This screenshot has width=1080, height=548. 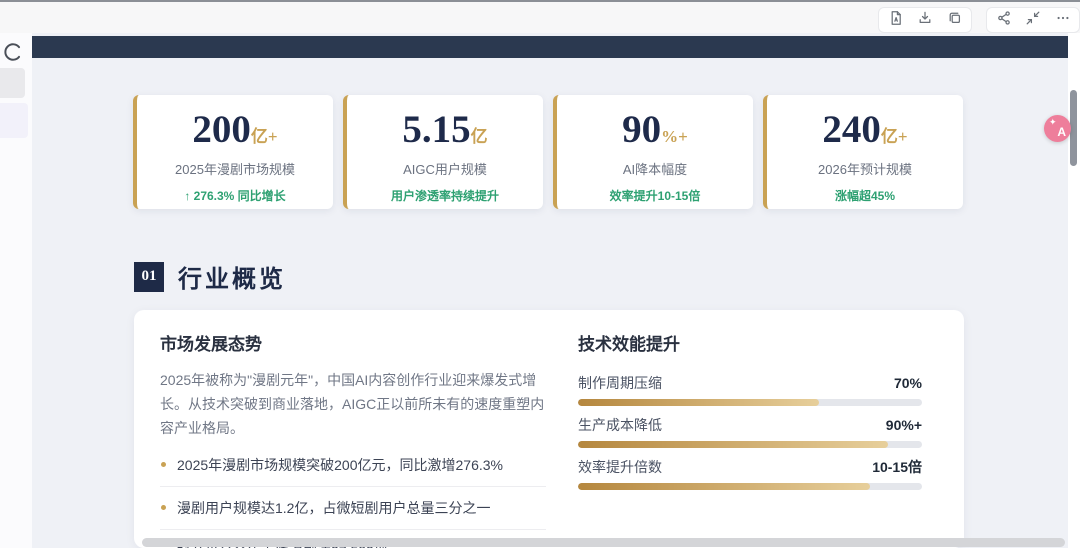 What do you see at coordinates (863, 152) in the screenshot?
I see `stat-card-forecast: 240亿+ 2026年预计规模 涨幅超45%` at bounding box center [863, 152].